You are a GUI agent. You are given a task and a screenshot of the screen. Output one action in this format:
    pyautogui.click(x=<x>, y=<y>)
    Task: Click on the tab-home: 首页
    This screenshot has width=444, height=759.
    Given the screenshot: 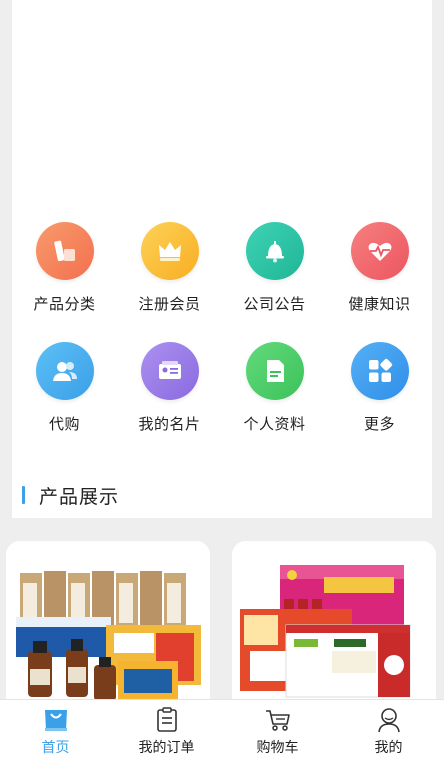 What is the action you would take?
    pyautogui.click(x=55, y=729)
    